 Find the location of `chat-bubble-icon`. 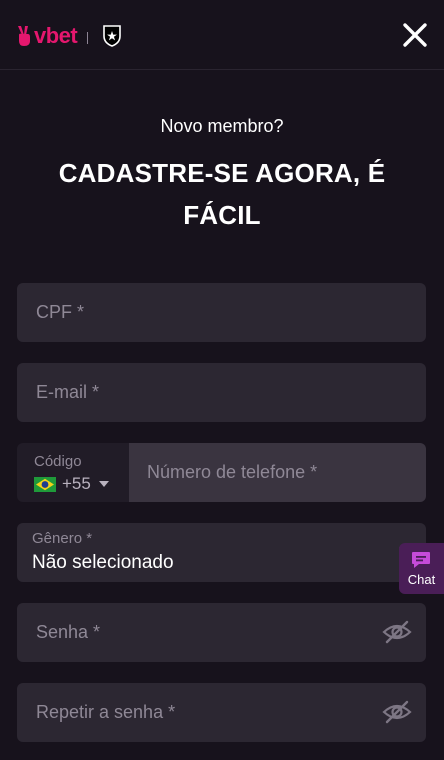

chat-bubble-icon is located at coordinates (421, 560).